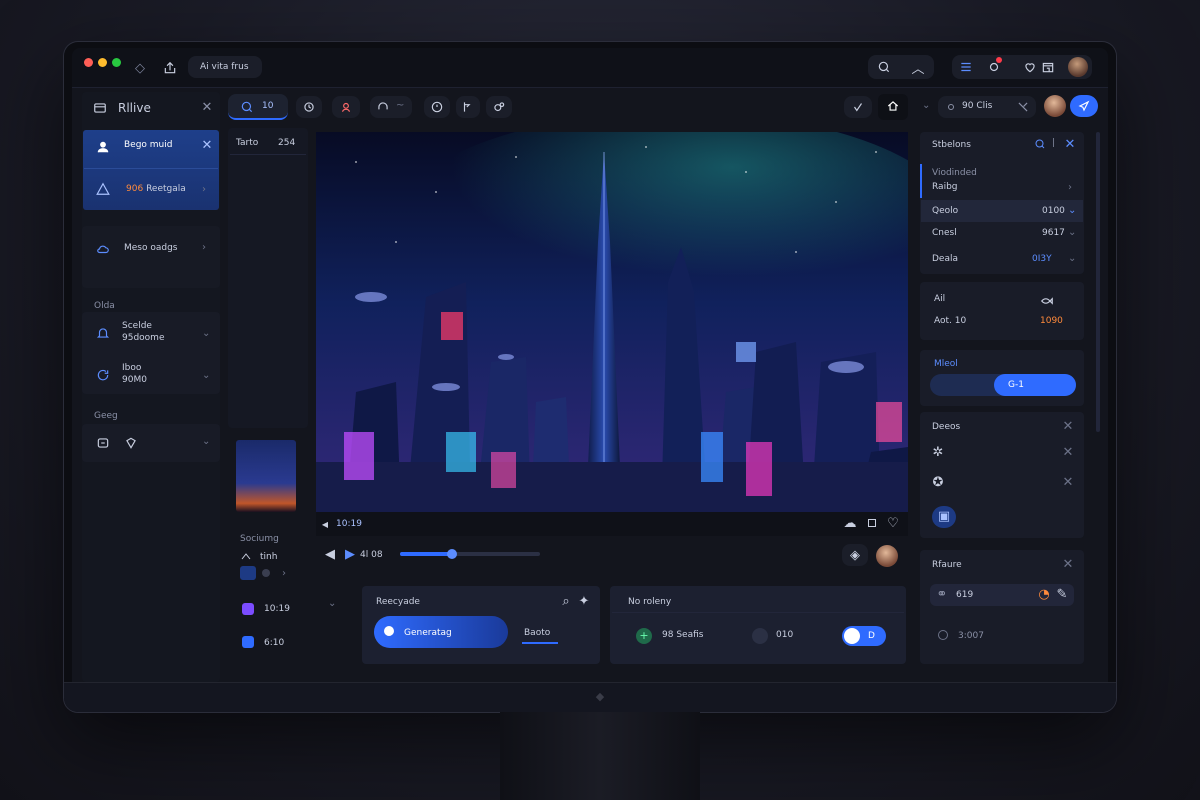  What do you see at coordinates (166, 189) in the screenshot?
I see `item-label: Reetgala` at bounding box center [166, 189].